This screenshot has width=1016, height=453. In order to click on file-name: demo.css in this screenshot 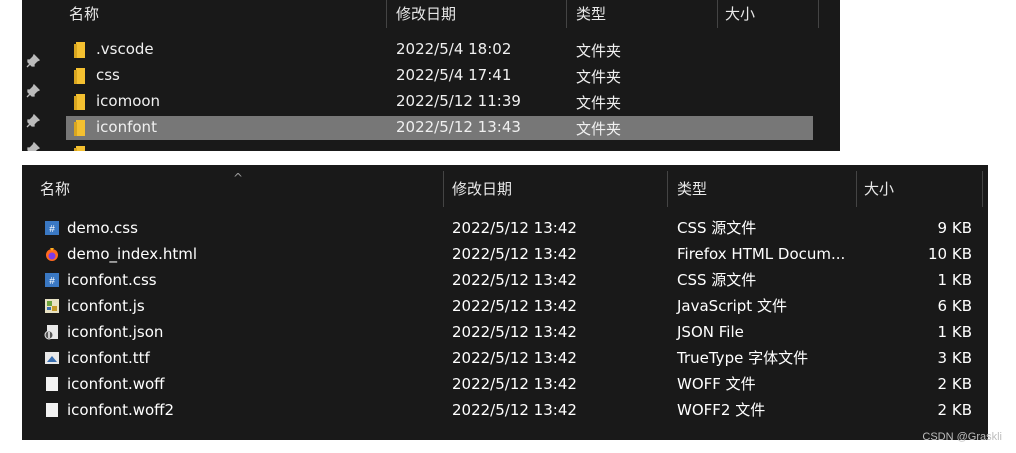, I will do `click(102, 228)`.